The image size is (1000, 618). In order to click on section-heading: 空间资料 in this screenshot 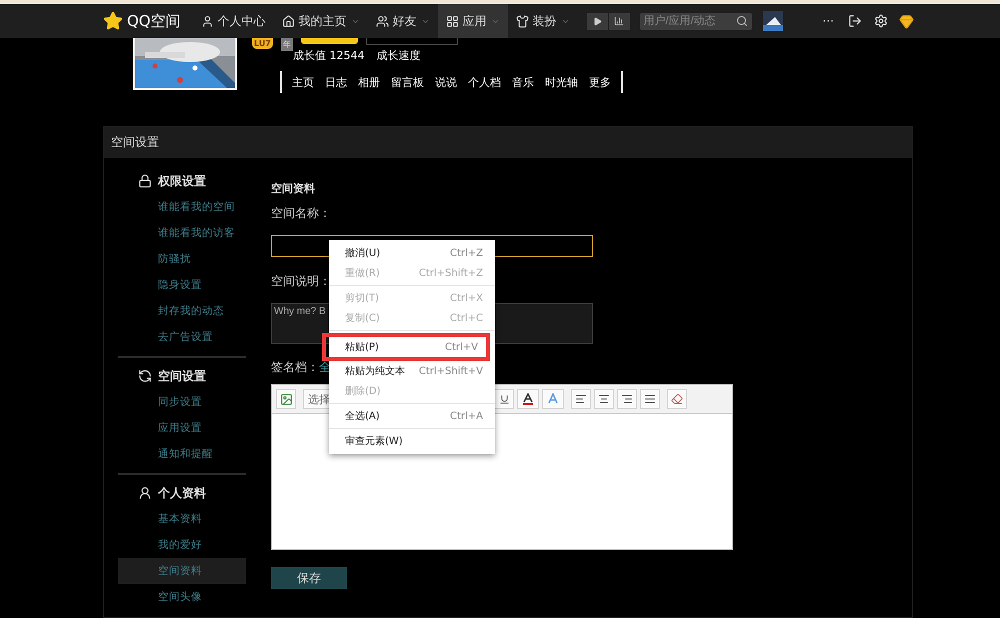, I will do `click(293, 189)`.